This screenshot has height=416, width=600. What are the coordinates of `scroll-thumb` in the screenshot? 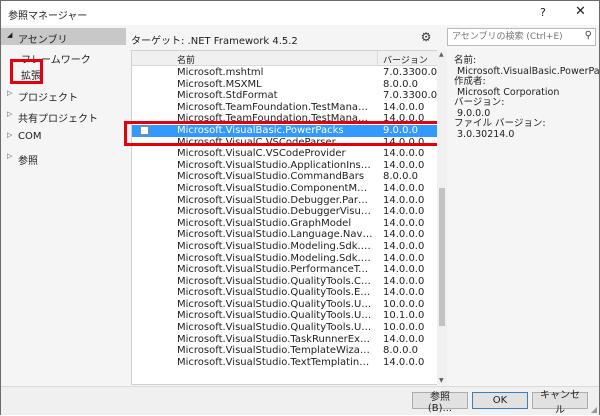 It's located at (442, 257).